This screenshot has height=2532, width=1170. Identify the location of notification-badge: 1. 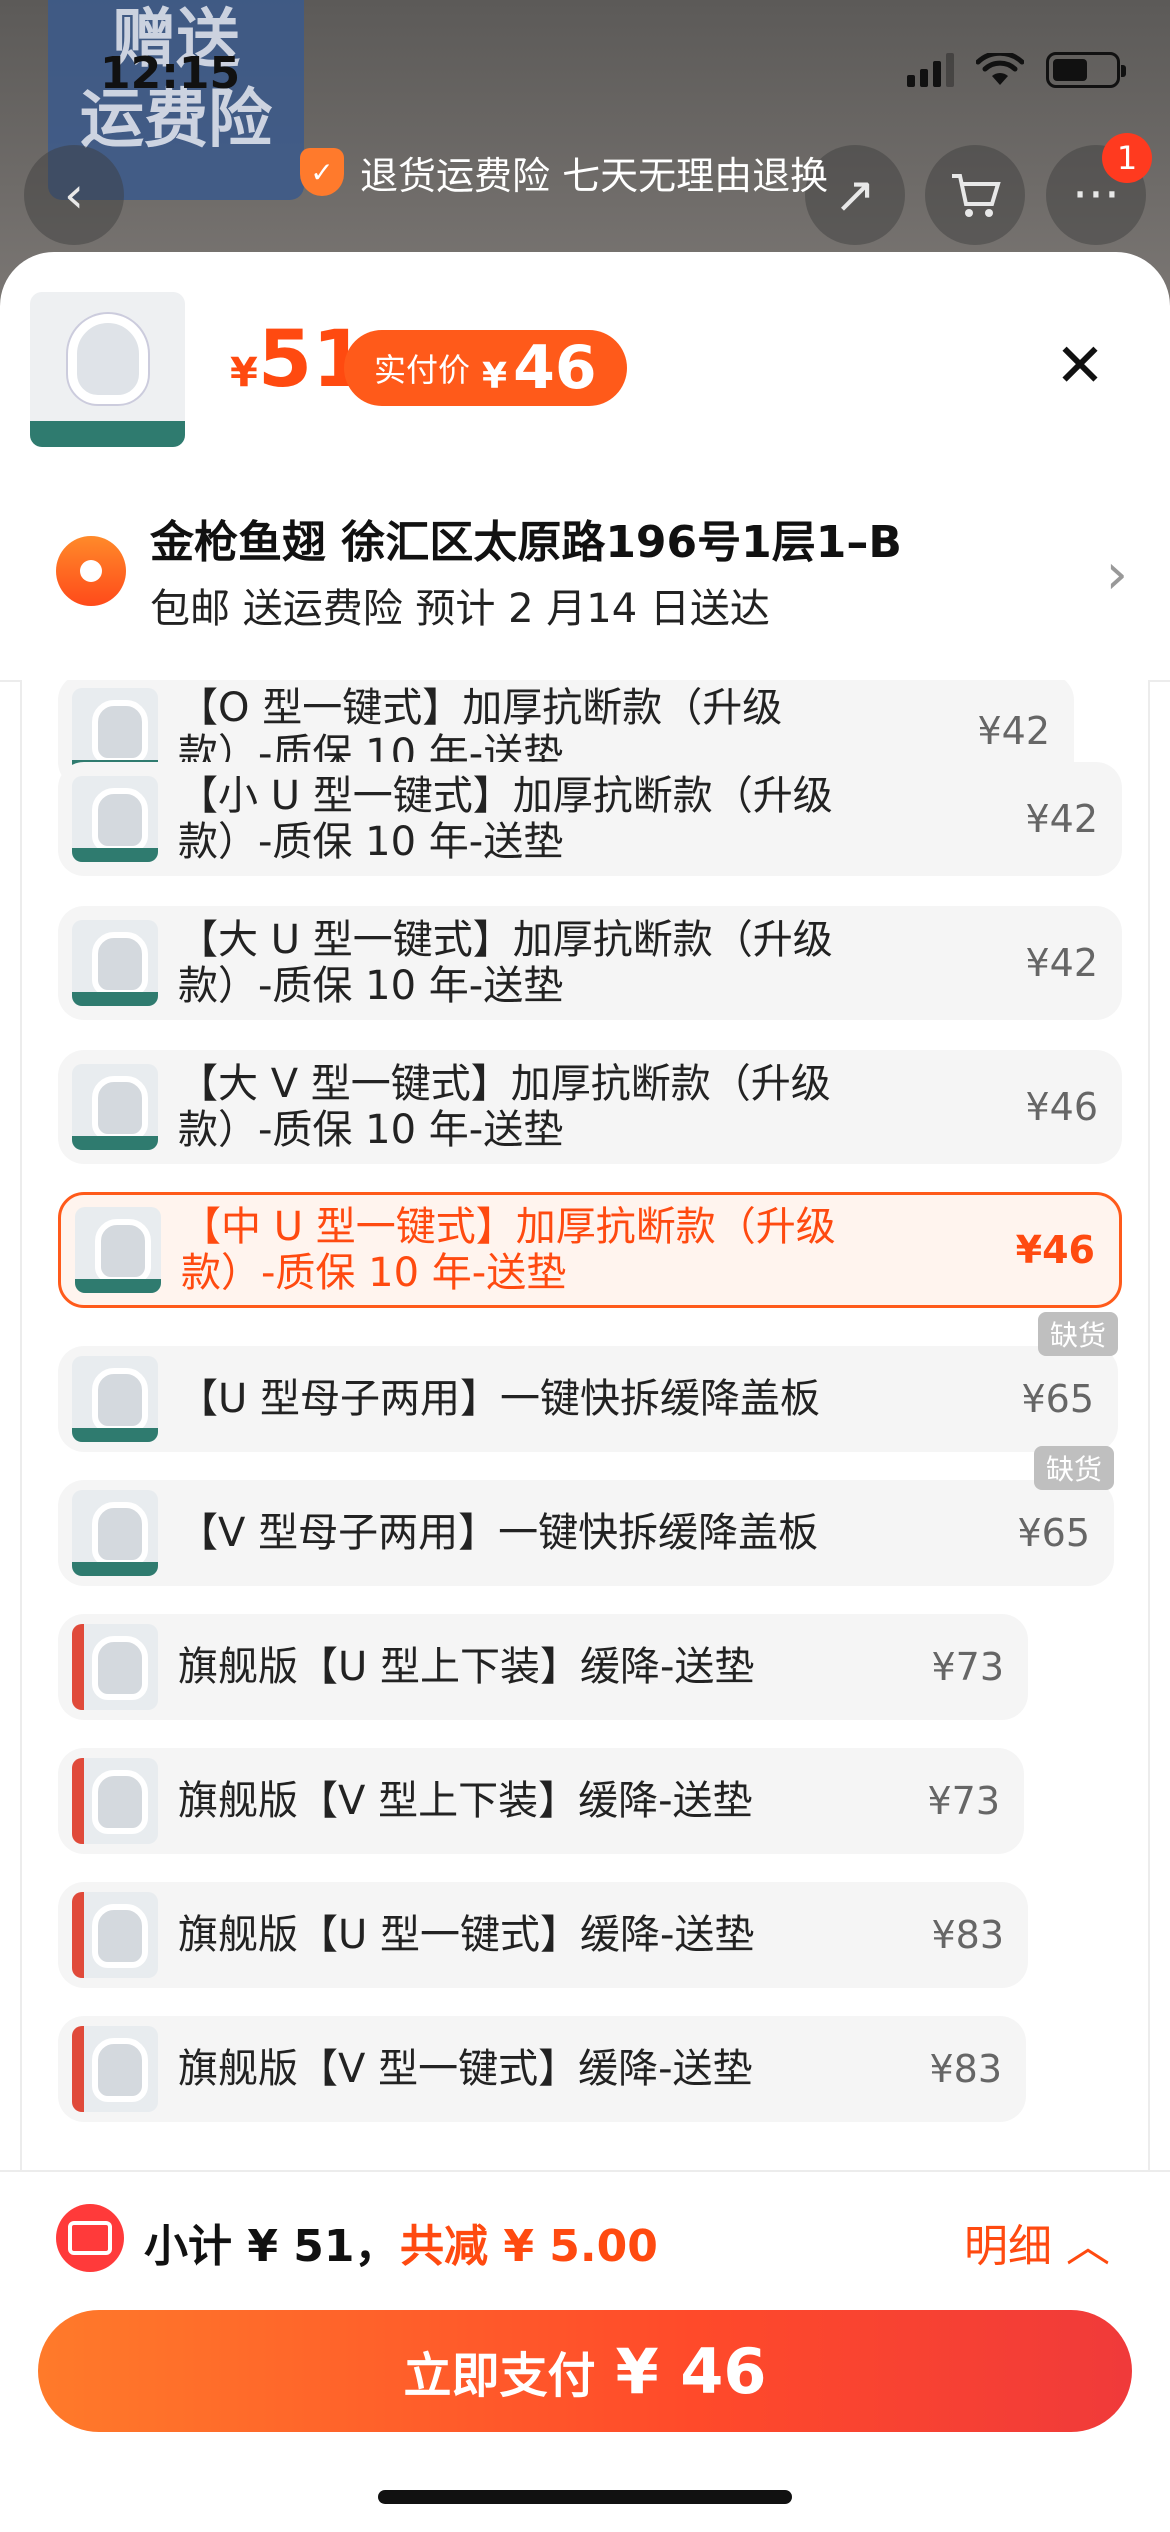
(1127, 158).